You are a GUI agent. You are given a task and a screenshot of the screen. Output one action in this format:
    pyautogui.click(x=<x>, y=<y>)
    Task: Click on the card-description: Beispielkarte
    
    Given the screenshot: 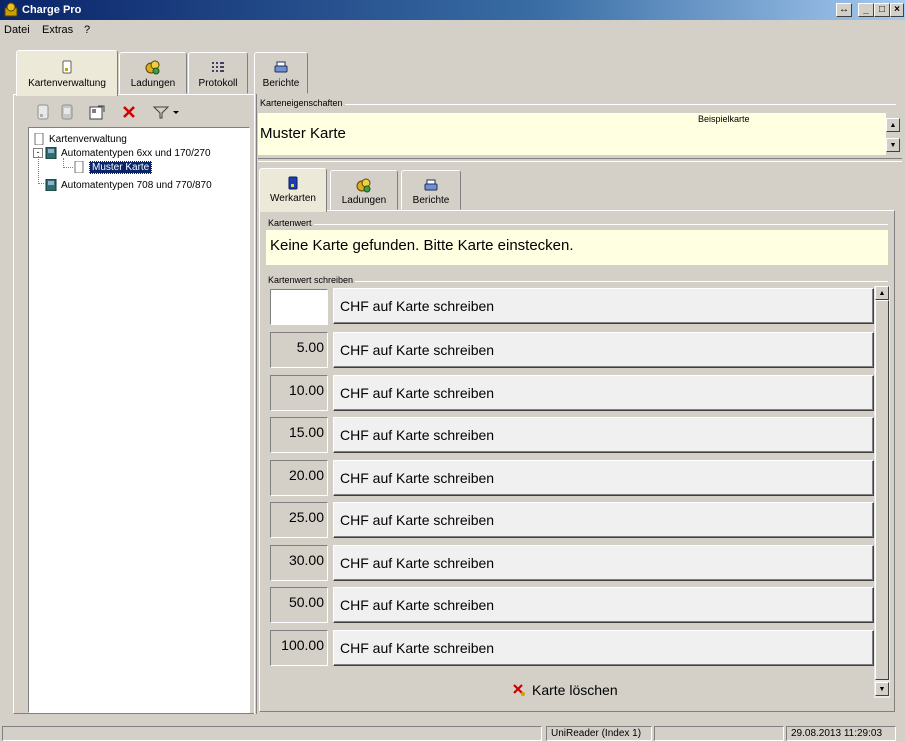 What is the action you would take?
    pyautogui.click(x=724, y=119)
    